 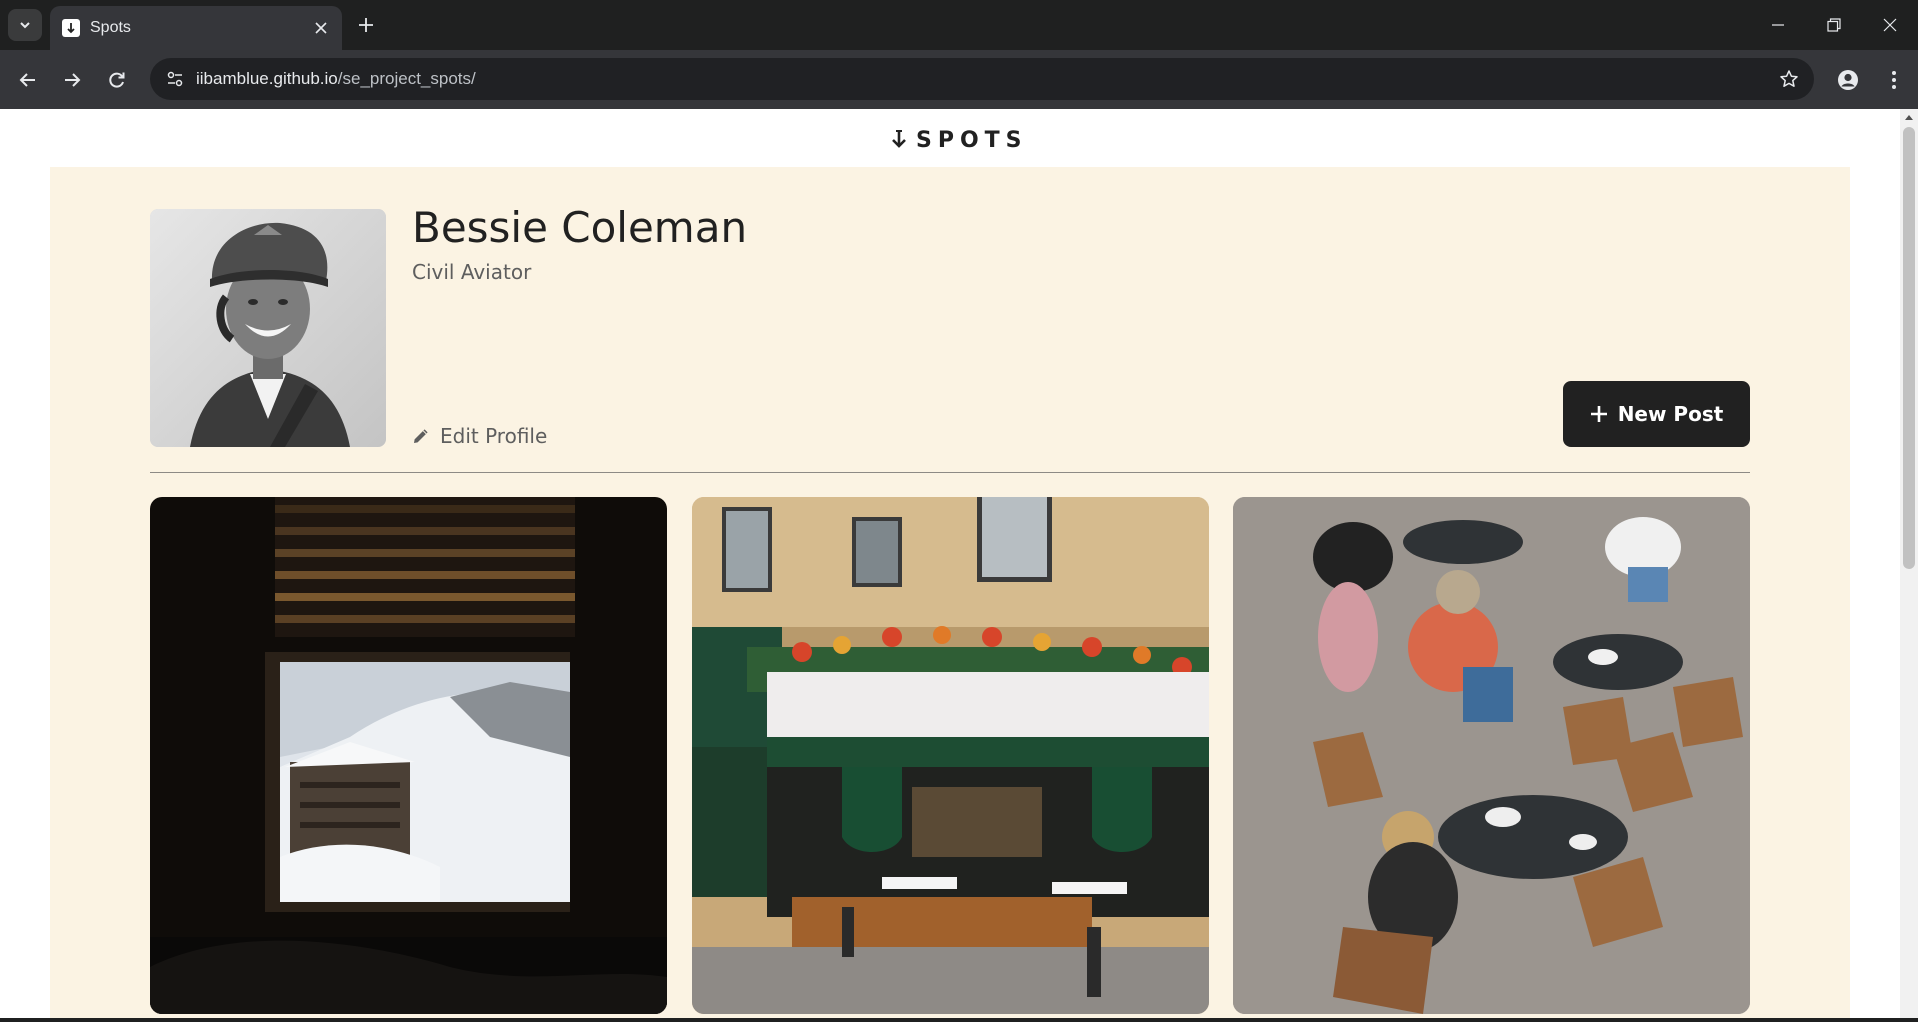 I want to click on bookmark-button, so click(x=1789, y=79).